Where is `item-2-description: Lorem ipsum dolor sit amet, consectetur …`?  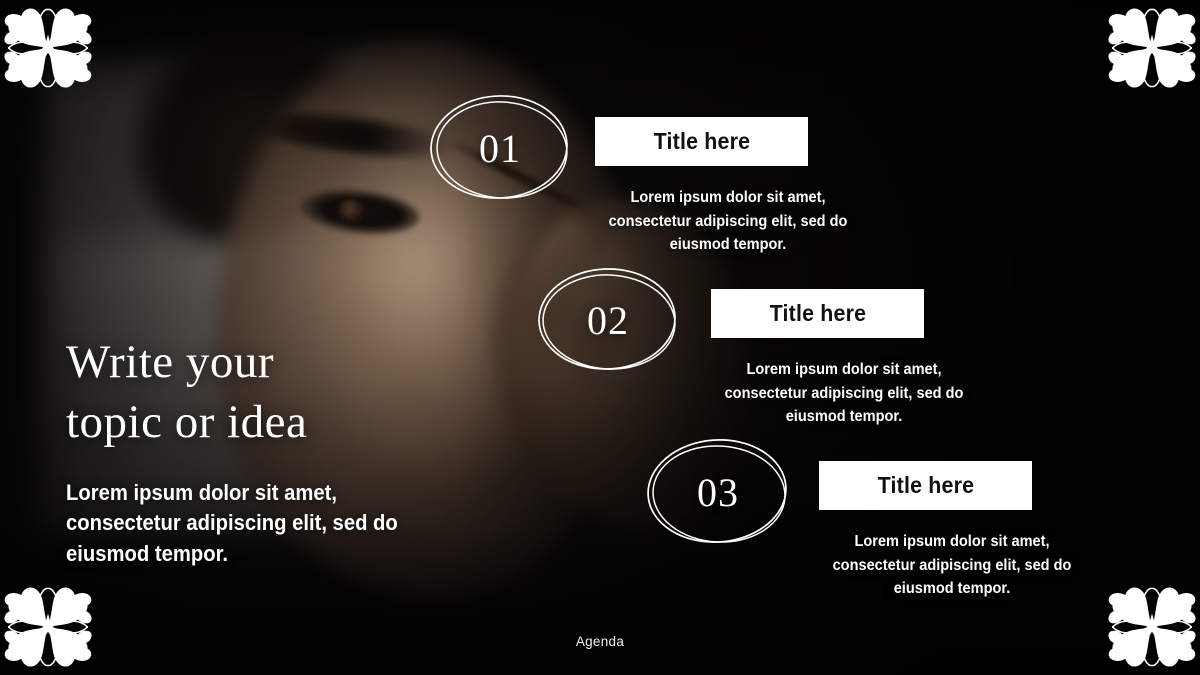
item-2-description: Lorem ipsum dolor sit amet, consectetur … is located at coordinates (844, 393).